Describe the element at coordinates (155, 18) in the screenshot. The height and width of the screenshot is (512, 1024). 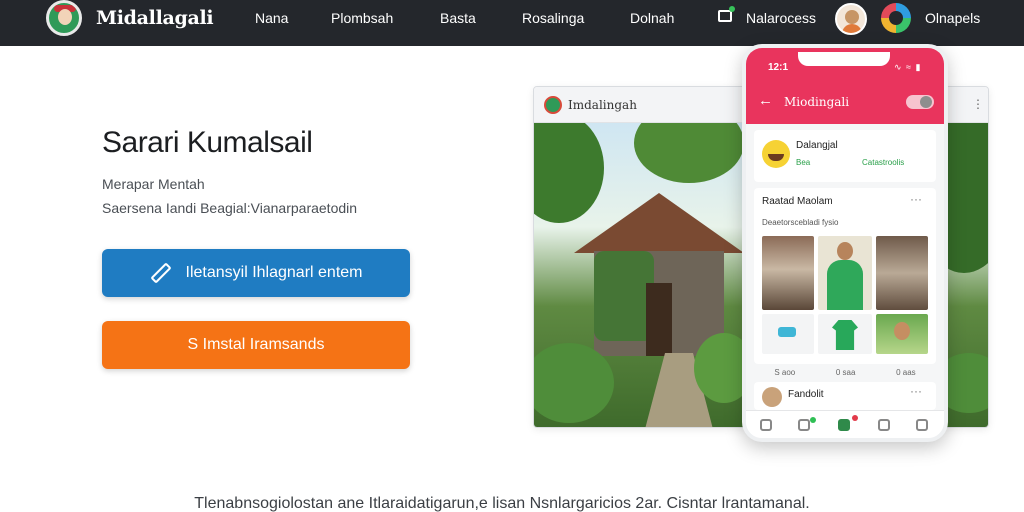
I see `brand-name: Midallagali` at that location.